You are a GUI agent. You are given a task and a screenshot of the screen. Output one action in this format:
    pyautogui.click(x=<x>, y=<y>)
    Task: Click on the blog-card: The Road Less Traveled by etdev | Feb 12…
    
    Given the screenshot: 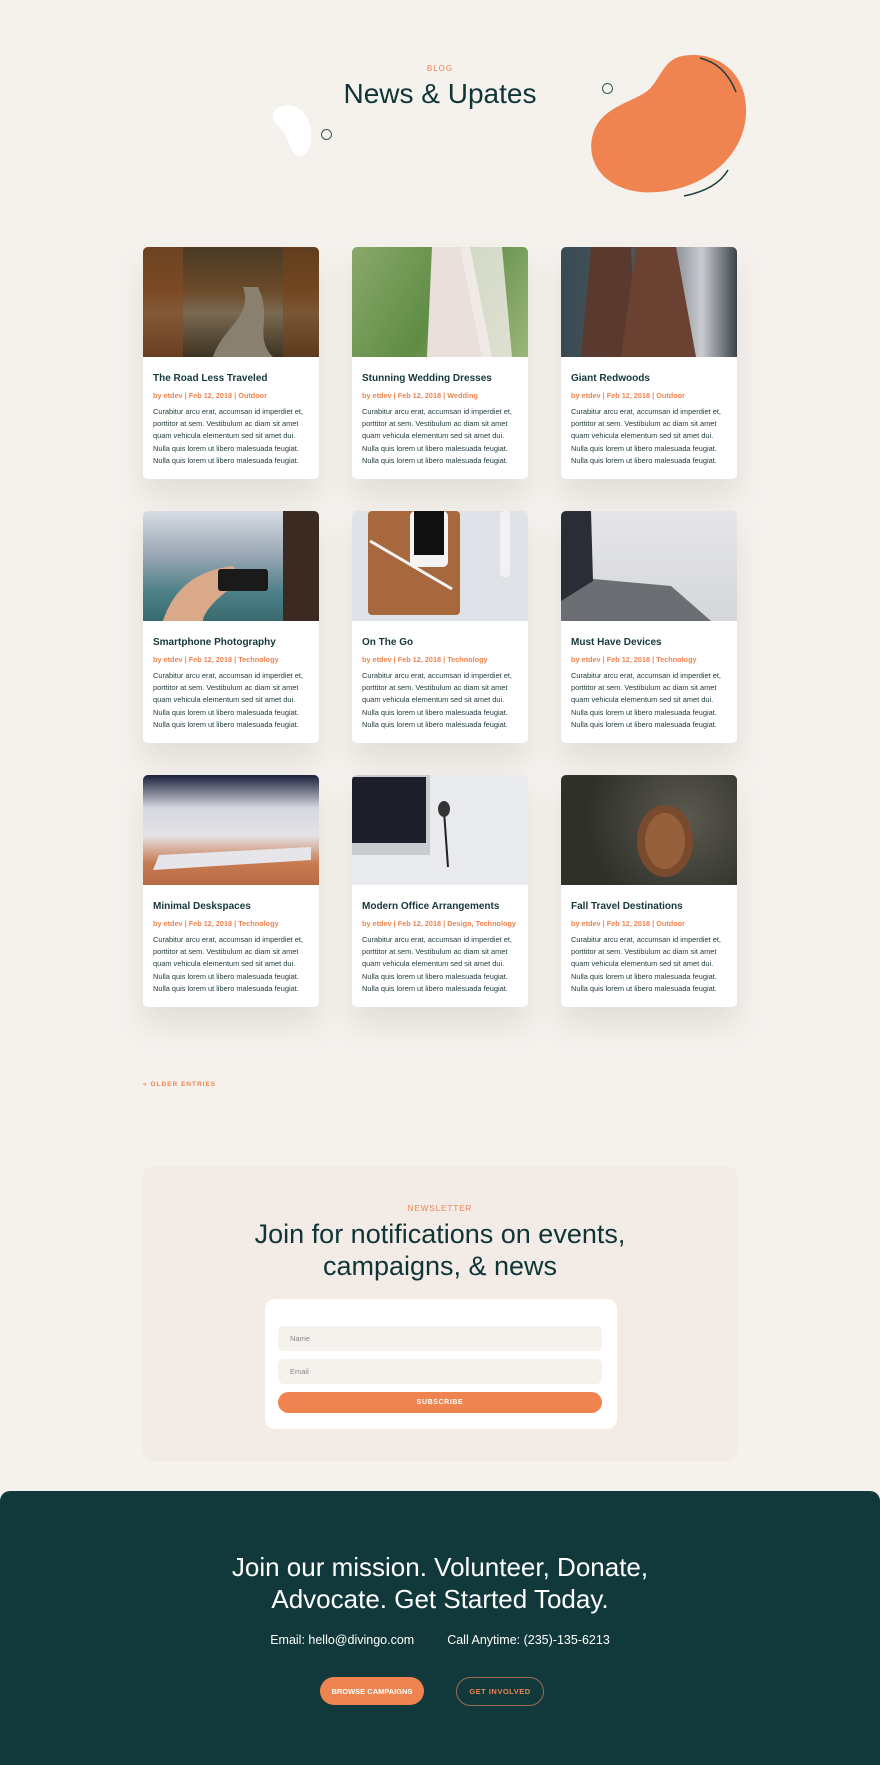 What is the action you would take?
    pyautogui.click(x=231, y=363)
    